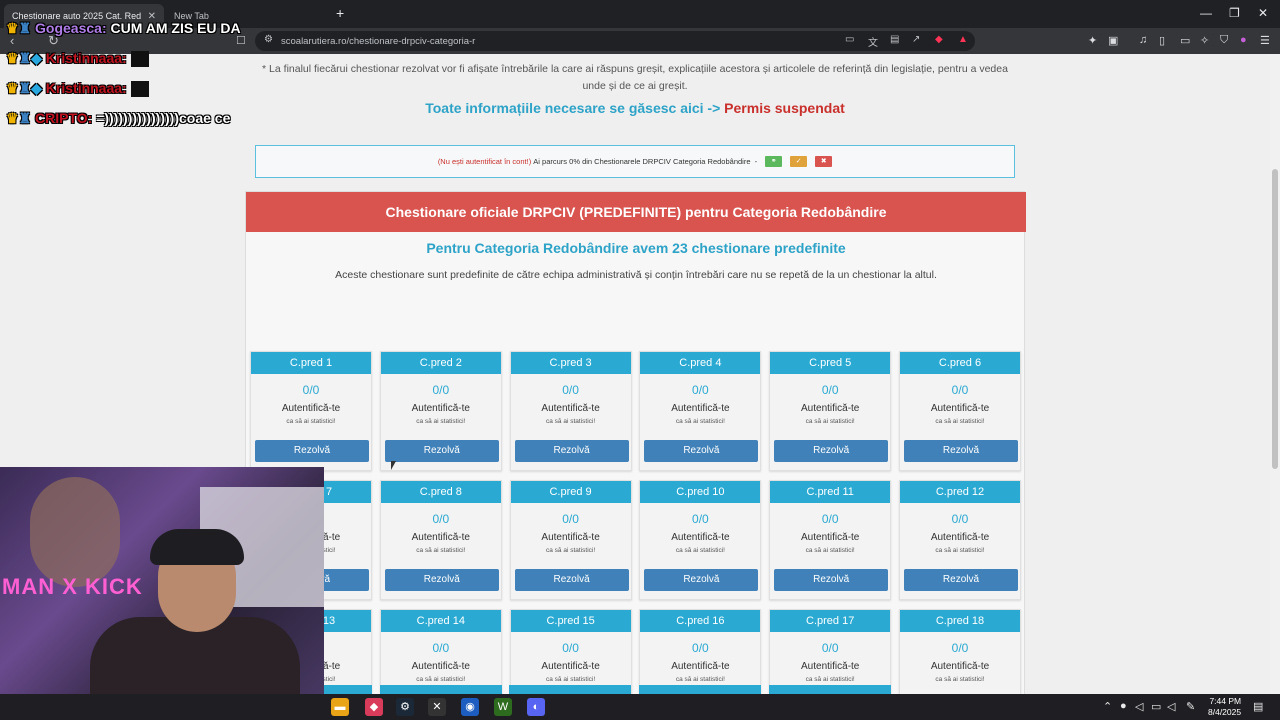 This screenshot has height=720, width=1280. Describe the element at coordinates (830, 363) in the screenshot. I see `card-title: C.pred 5` at that location.